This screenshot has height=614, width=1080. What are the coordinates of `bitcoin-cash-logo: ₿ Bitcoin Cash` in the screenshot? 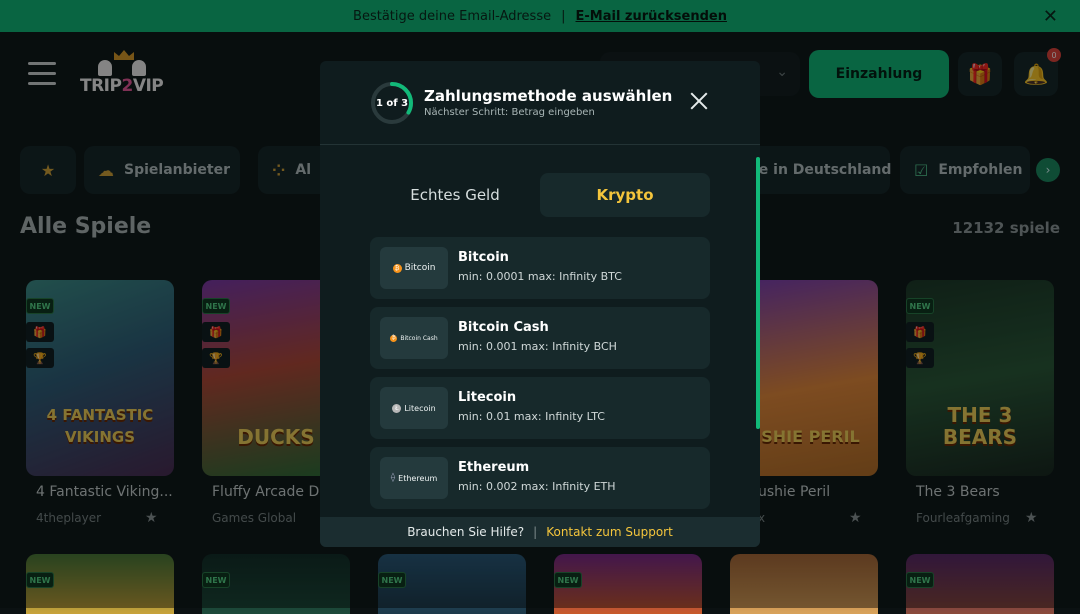 It's located at (414, 338).